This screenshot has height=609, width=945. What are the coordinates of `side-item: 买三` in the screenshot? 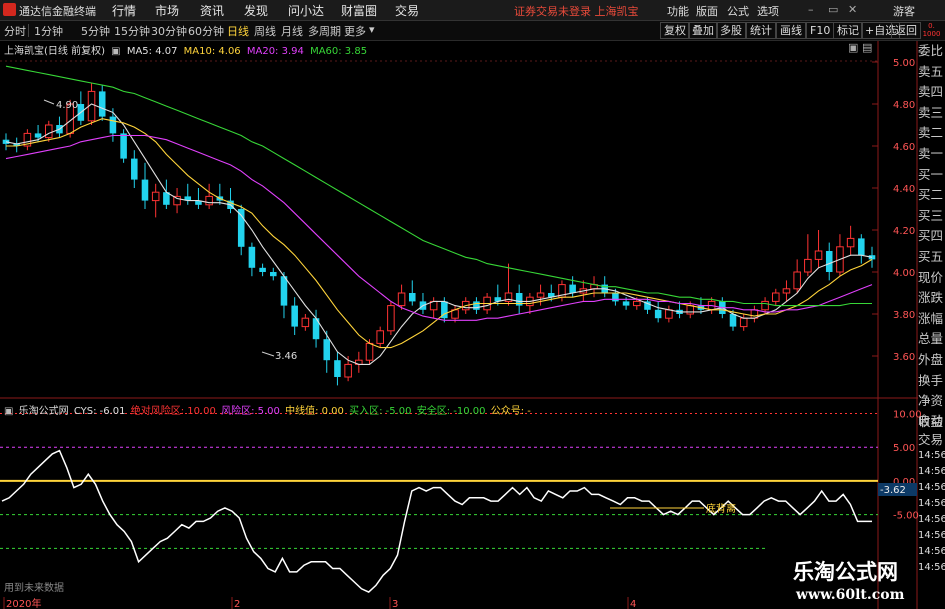 It's located at (931, 216).